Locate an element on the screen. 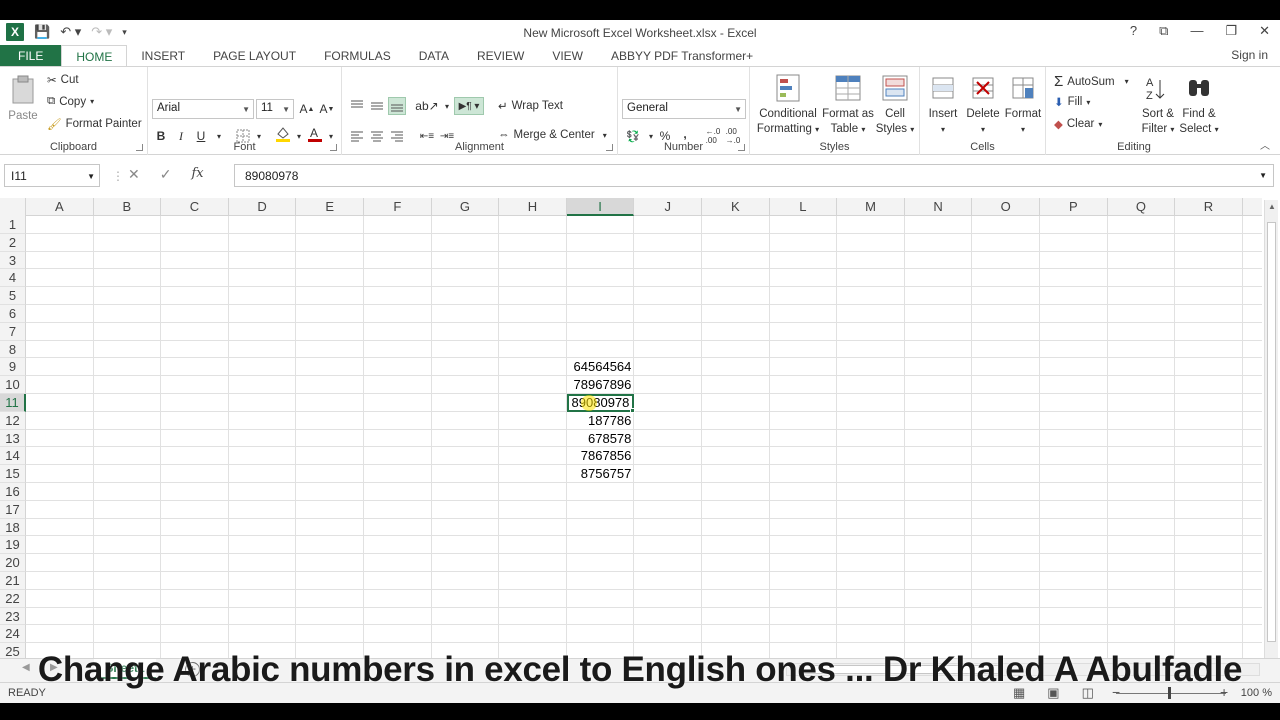  ribbon-display-options-icon: ⧉ is located at coordinates (1163, 31).